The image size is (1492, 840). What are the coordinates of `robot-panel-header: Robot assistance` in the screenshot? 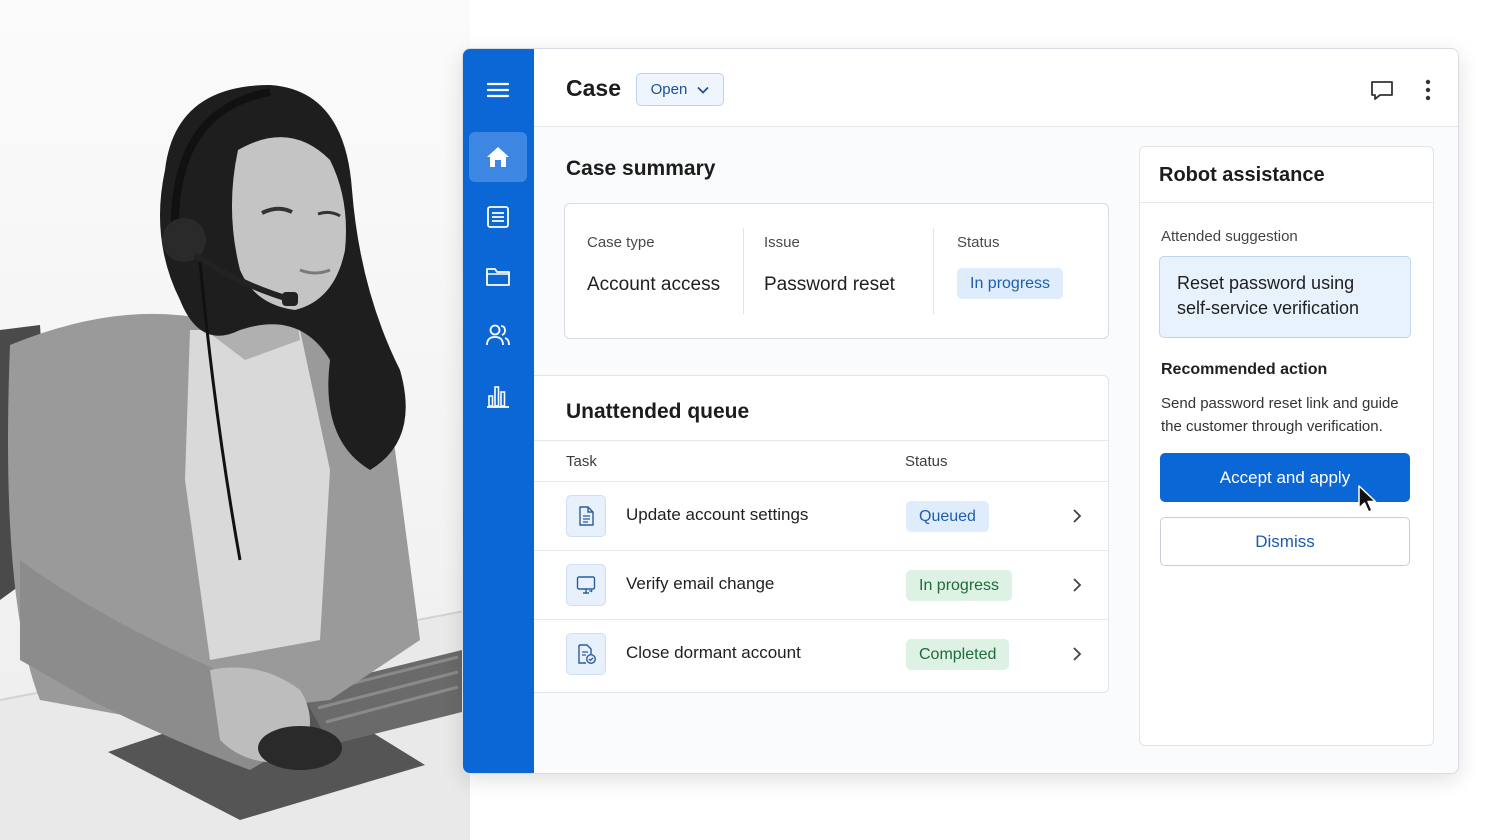 It's located at (1286, 175).